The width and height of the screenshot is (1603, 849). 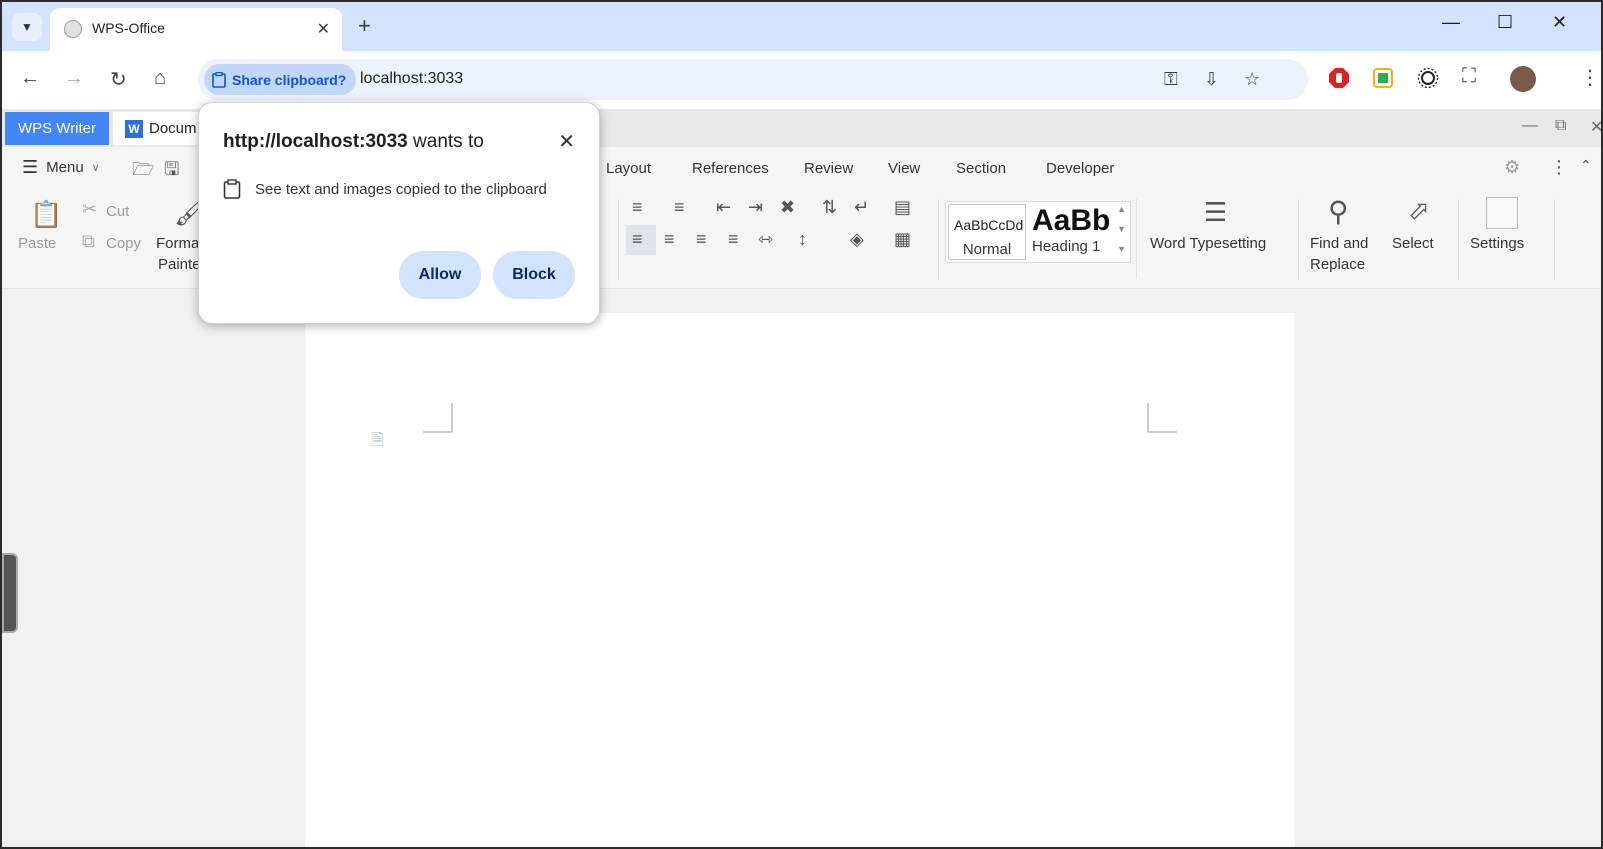 I want to click on document-tab: W Docum, so click(x=158, y=128).